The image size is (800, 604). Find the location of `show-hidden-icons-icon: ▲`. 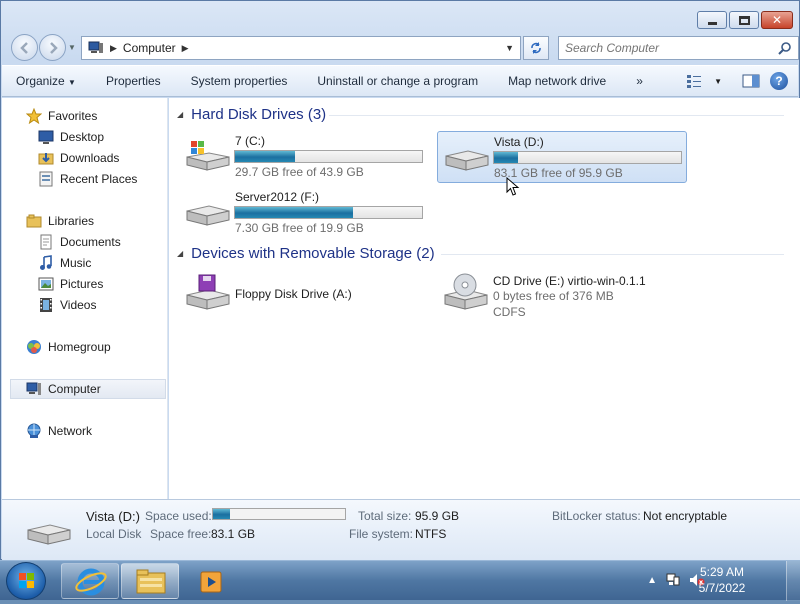

show-hidden-icons-icon: ▲ is located at coordinates (652, 580).